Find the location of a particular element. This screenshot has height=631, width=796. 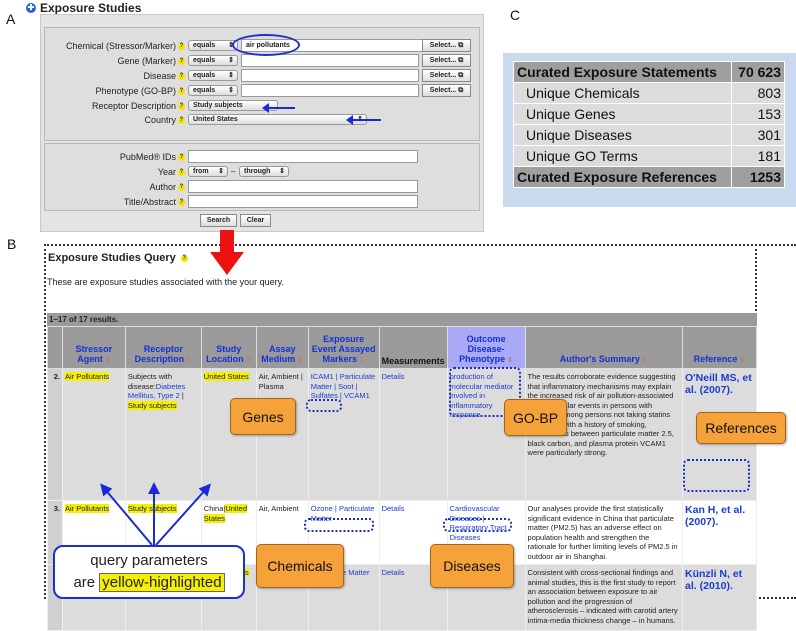

stats-label: Unique GO Terms is located at coordinates (622, 156).